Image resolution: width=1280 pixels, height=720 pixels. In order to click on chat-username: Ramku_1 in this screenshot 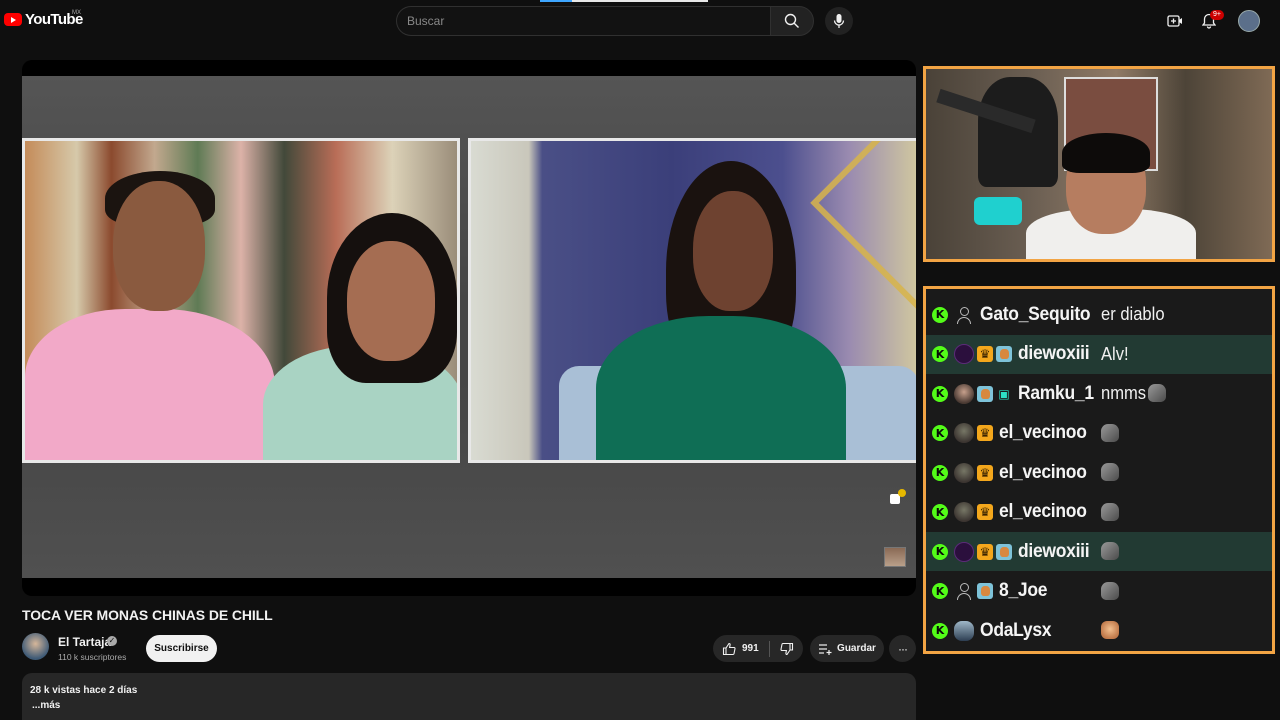, I will do `click(1056, 393)`.